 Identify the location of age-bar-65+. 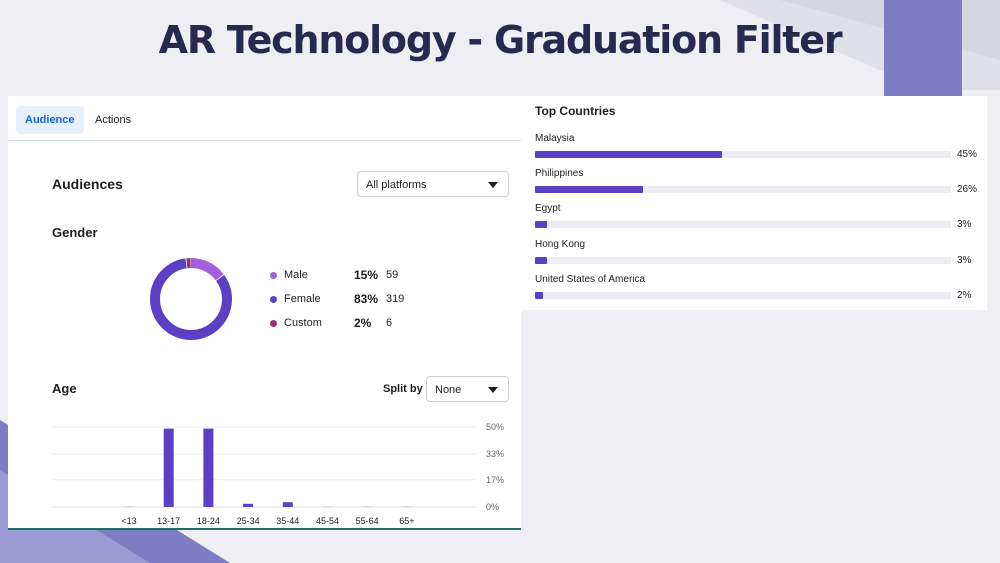
(406, 507).